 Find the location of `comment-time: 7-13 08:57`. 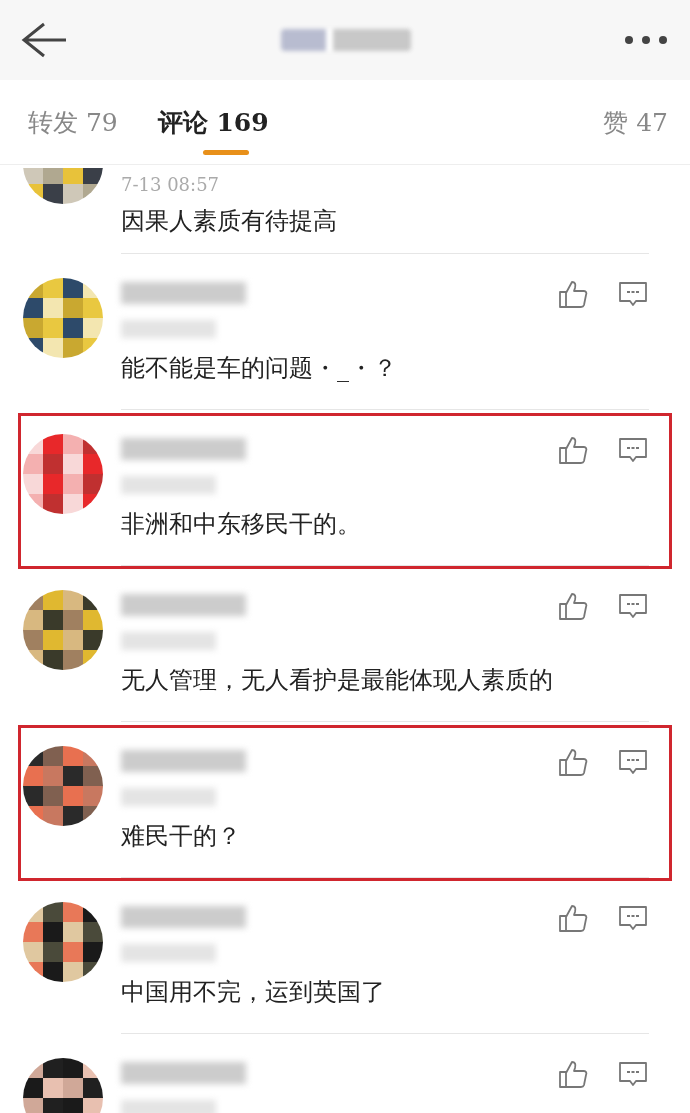

comment-time: 7-13 08:57 is located at coordinates (171, 184).